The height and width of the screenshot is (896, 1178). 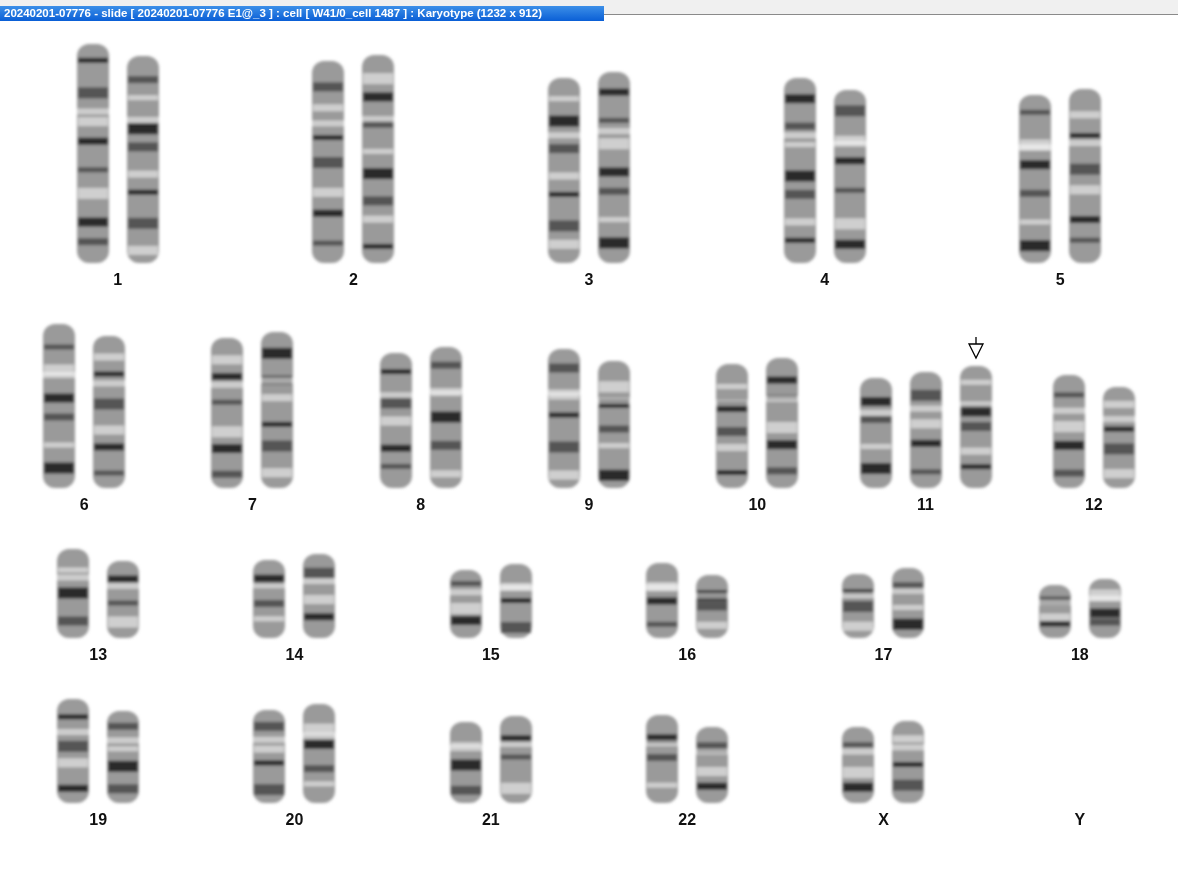 I want to click on chromosome-label: Y, so click(x=1080, y=820).